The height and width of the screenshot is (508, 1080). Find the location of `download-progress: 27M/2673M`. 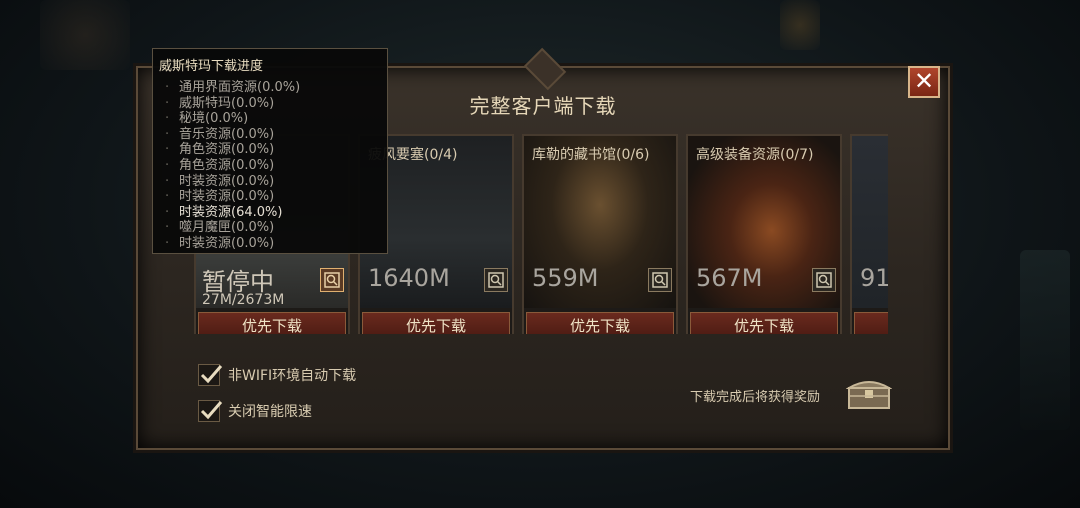

download-progress: 27M/2673M is located at coordinates (243, 300).